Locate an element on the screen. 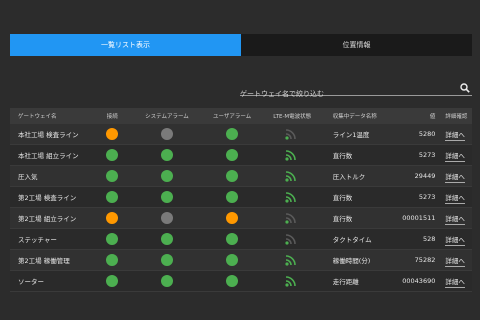  header-lte-signal: LTE-M電波状態 is located at coordinates (292, 117).